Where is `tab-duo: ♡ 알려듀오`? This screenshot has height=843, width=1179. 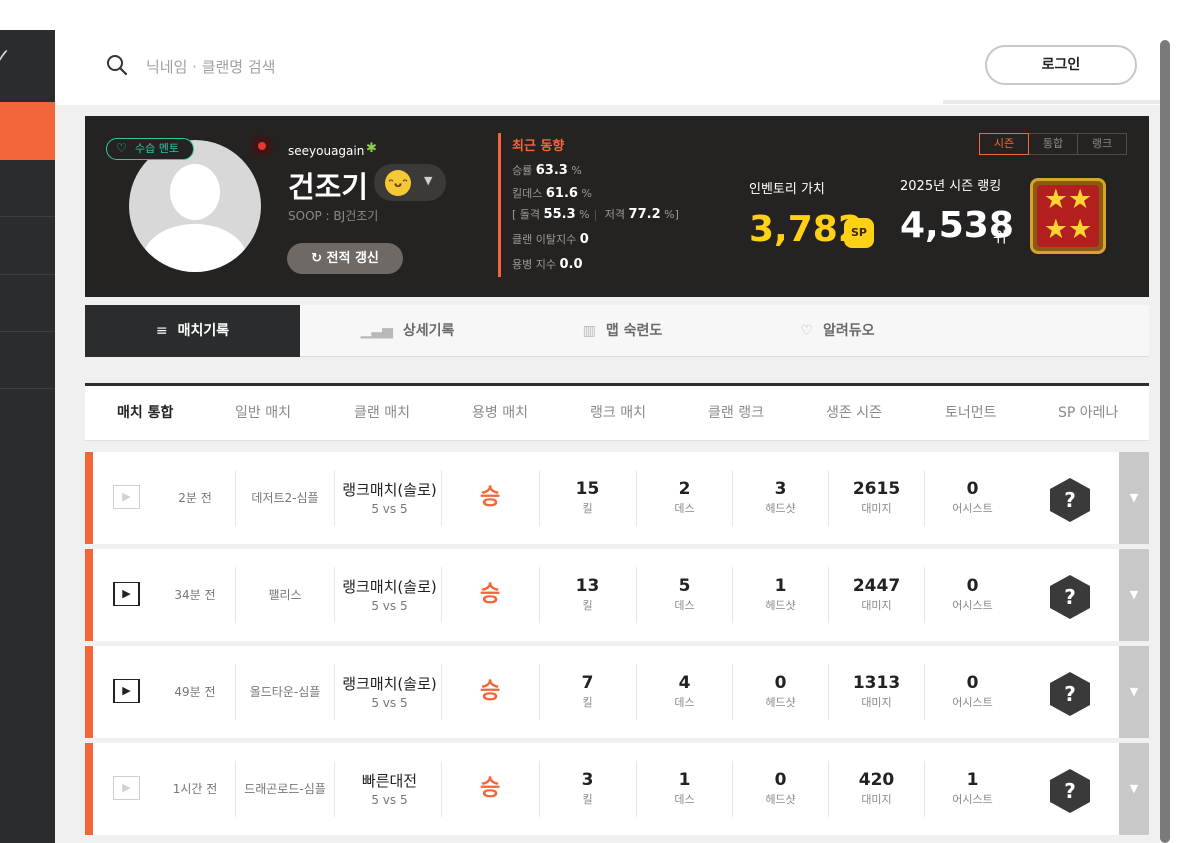 tab-duo: ♡ 알려듀오 is located at coordinates (837, 331).